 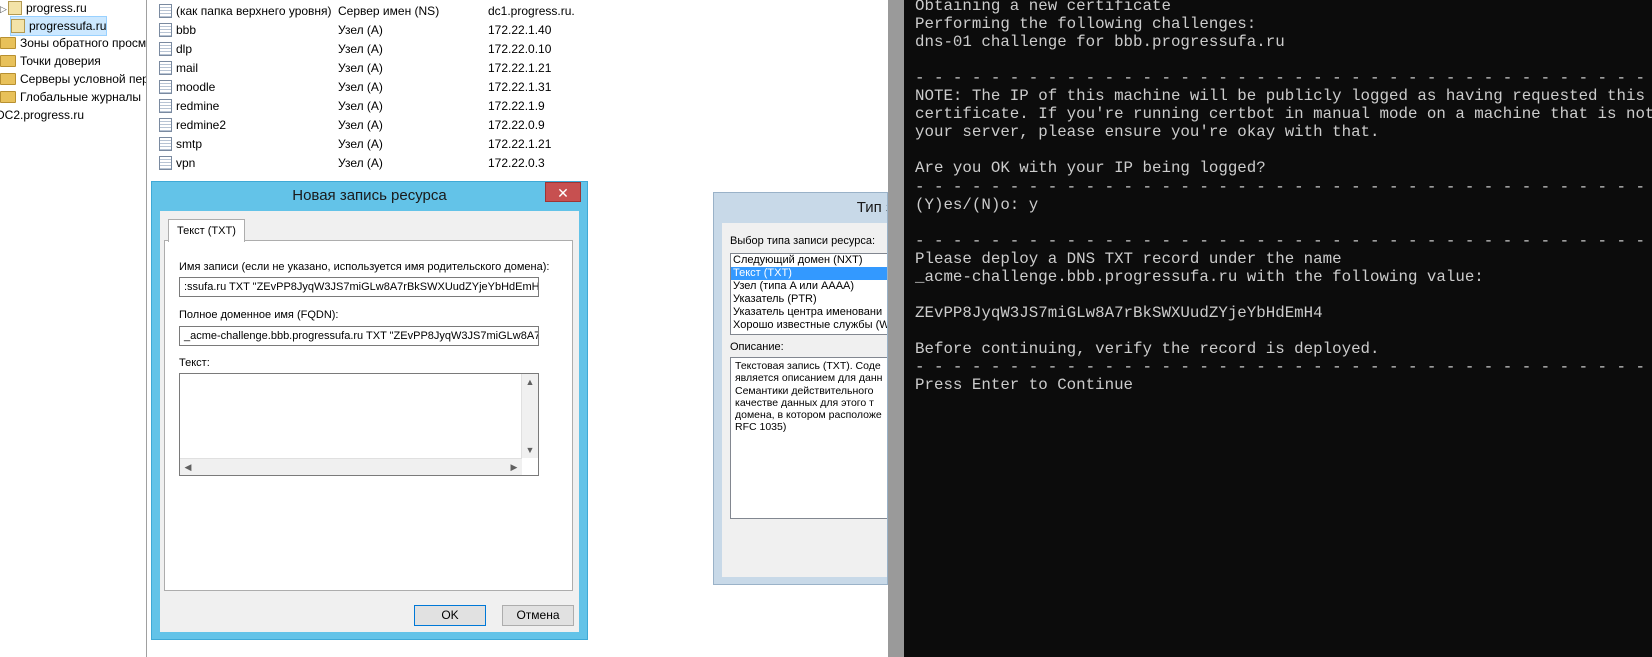 I want to click on tree-item: progressufa.ru, so click(x=59, y=26).